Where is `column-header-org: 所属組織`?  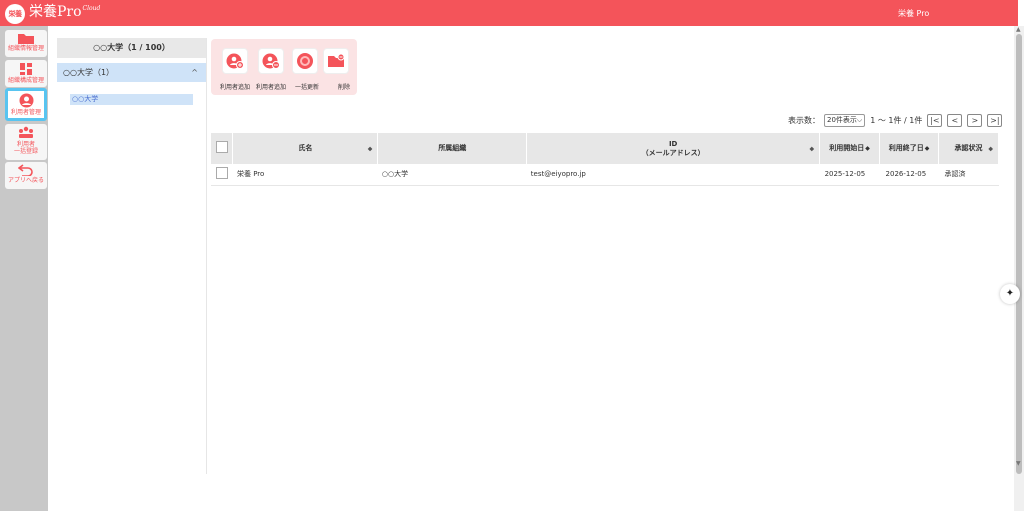 column-header-org: 所属組織 is located at coordinates (452, 148).